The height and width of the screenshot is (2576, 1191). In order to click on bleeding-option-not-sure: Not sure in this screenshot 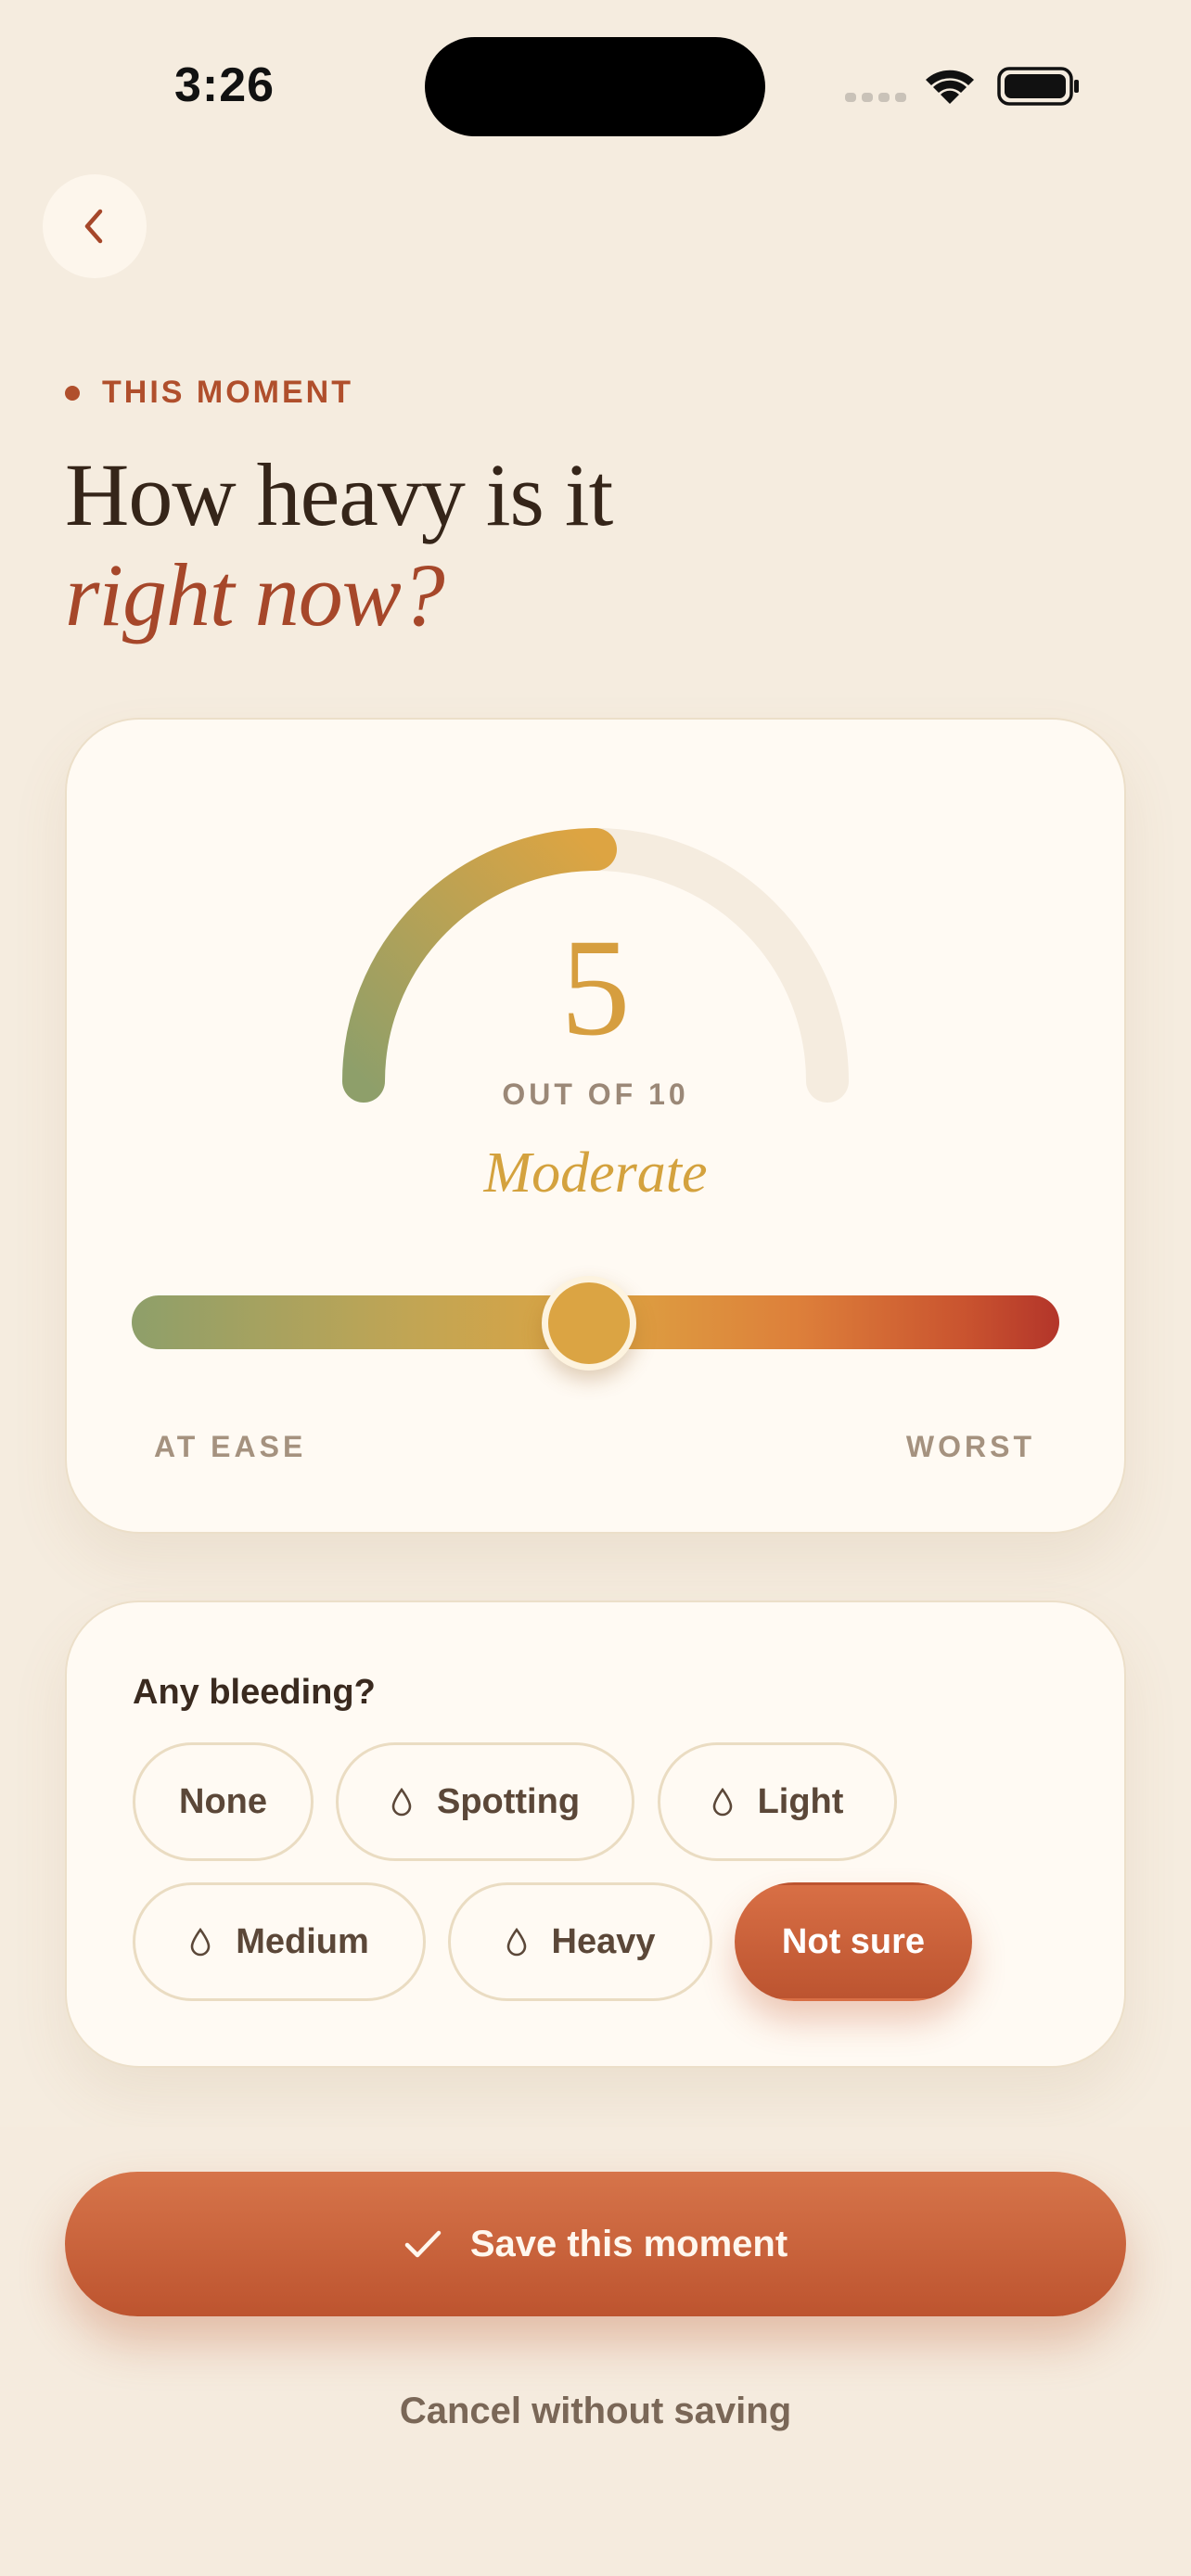, I will do `click(853, 1941)`.